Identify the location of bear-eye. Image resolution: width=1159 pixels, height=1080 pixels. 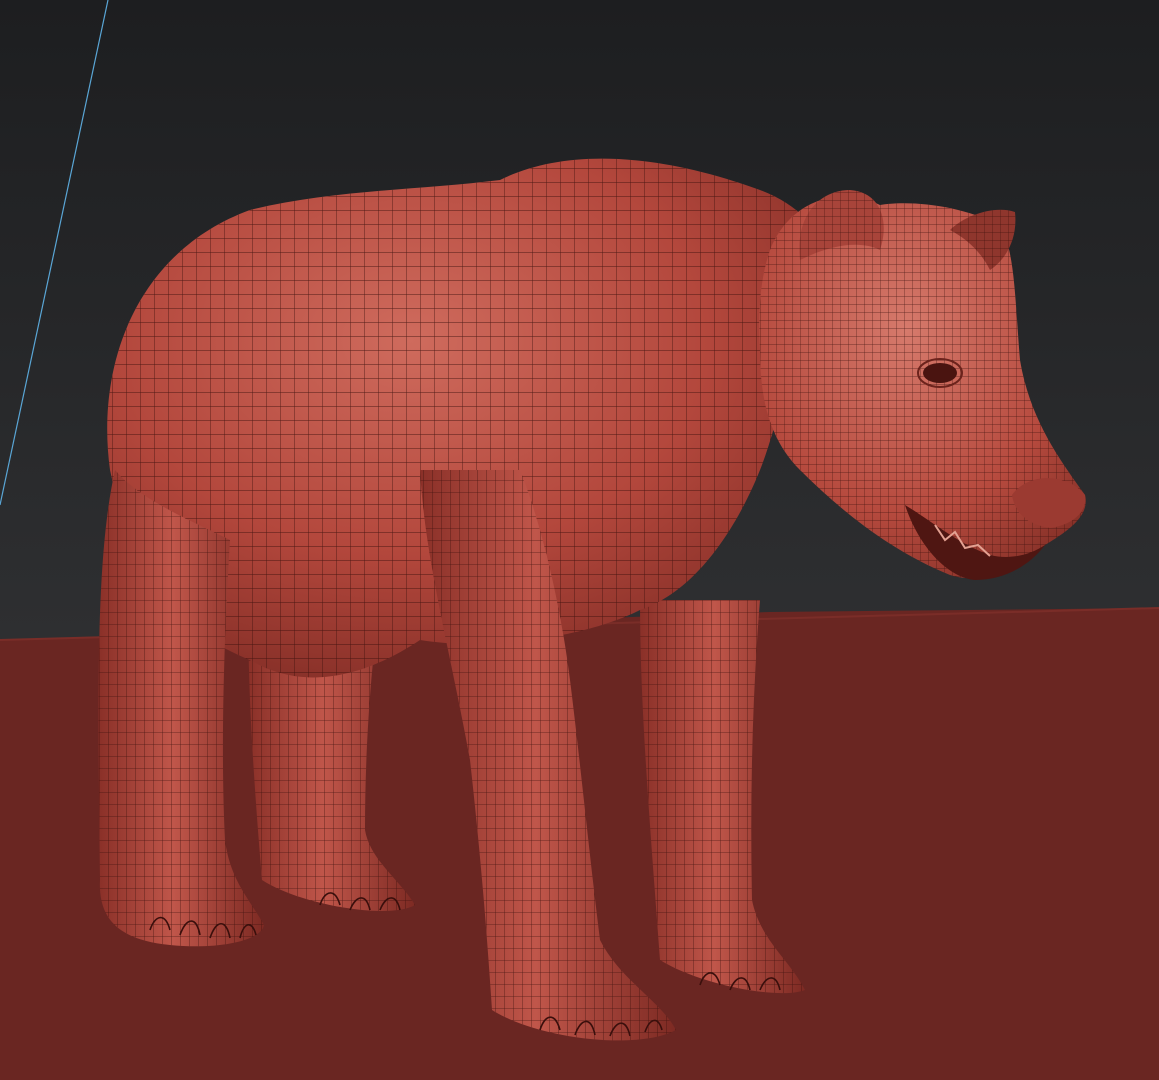
(940, 373).